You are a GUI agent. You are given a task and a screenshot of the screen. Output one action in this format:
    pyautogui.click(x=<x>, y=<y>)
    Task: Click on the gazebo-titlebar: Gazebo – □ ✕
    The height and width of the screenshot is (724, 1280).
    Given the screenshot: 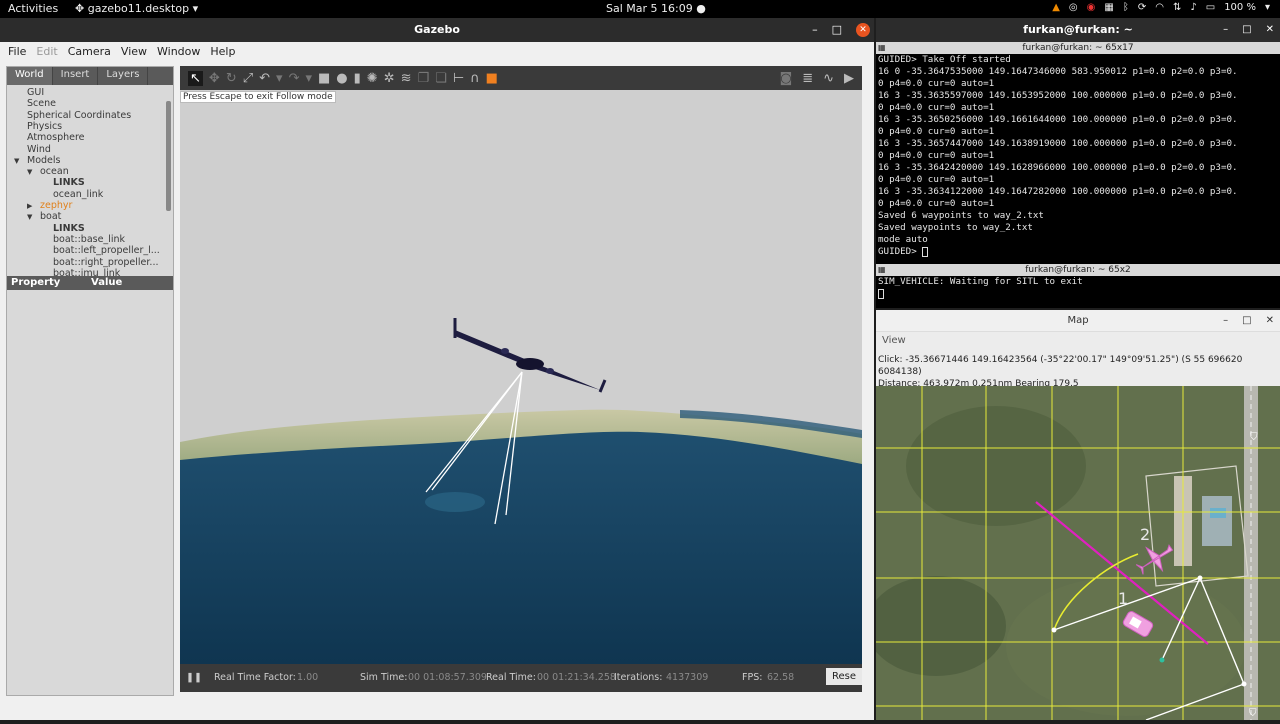 What is the action you would take?
    pyautogui.click(x=437, y=30)
    